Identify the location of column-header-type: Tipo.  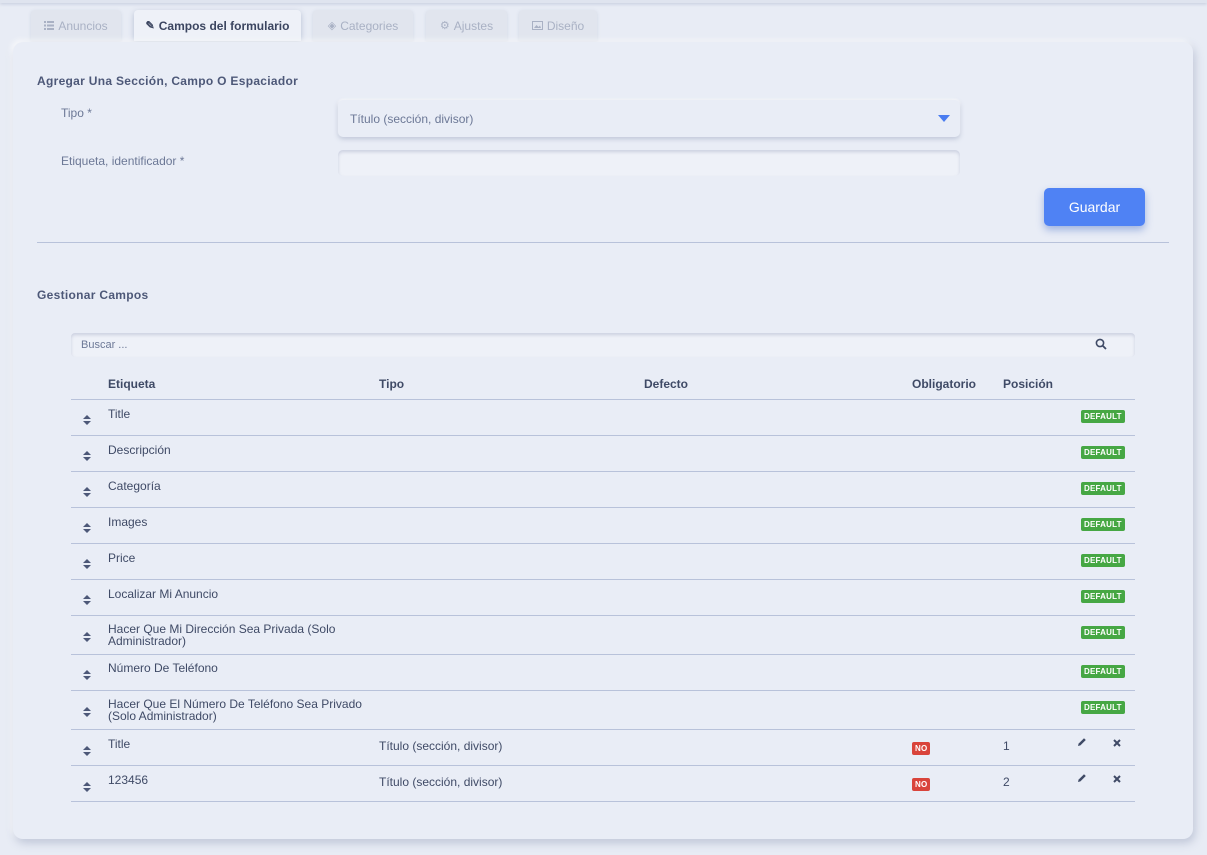
(391, 384).